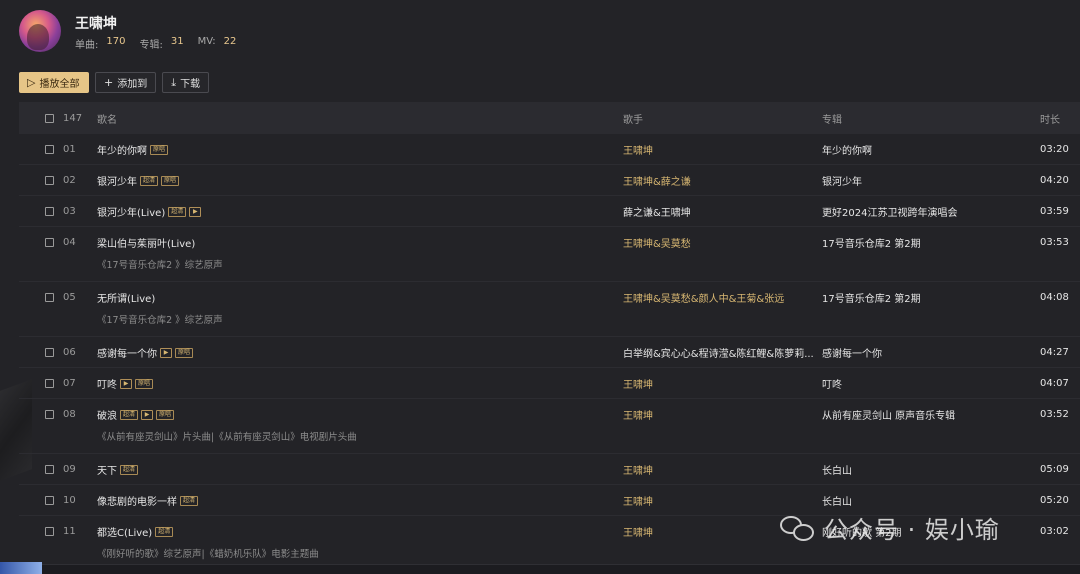 The height and width of the screenshot is (574, 1080). I want to click on song-duration: 03:20, so click(1054, 149).